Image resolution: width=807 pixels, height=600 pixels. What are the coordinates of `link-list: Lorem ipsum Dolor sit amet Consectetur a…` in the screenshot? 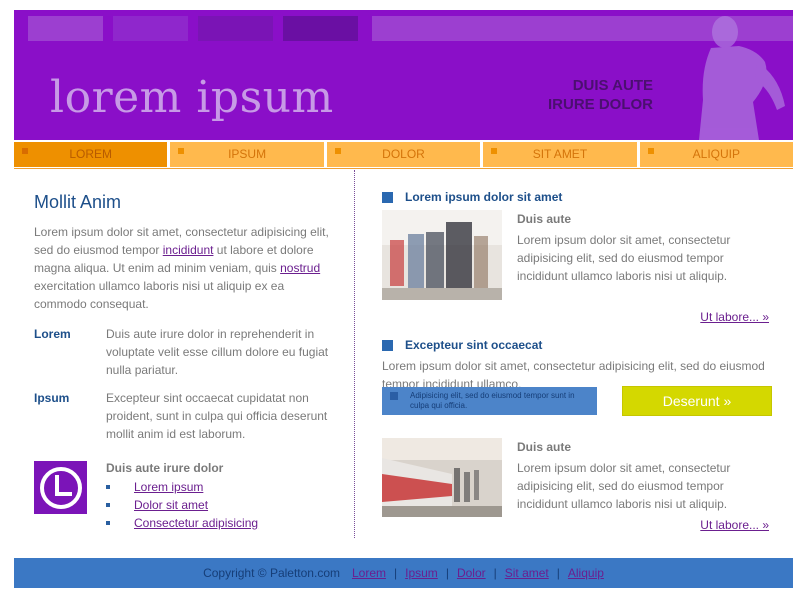 It's located at (182, 505).